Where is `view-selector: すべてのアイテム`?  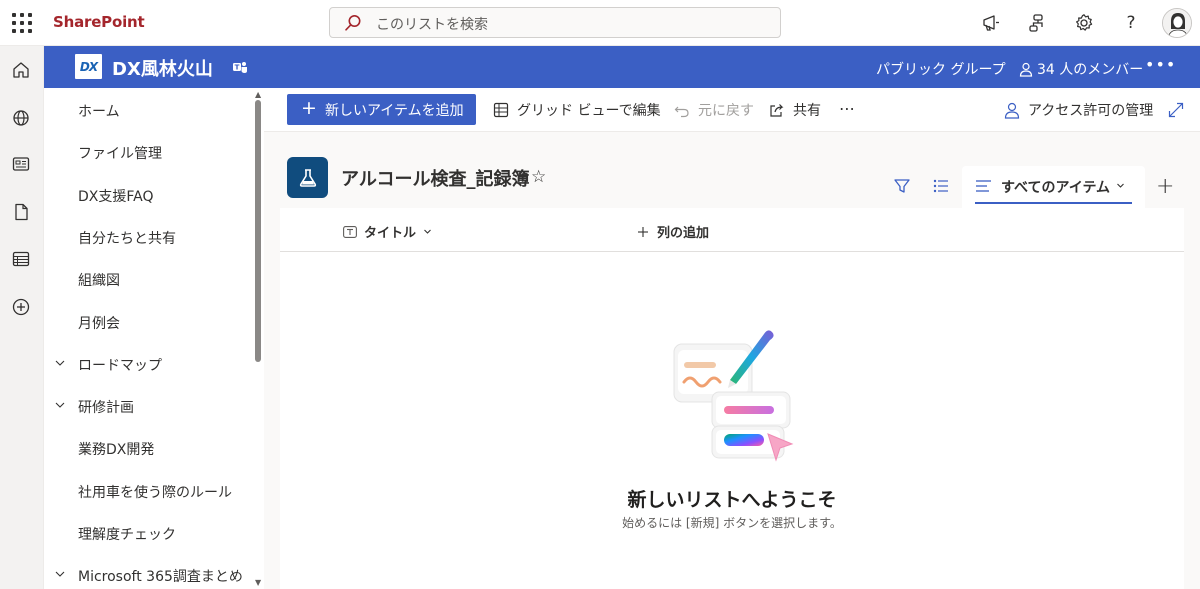
view-selector: すべてのアイテム is located at coordinates (1053, 187).